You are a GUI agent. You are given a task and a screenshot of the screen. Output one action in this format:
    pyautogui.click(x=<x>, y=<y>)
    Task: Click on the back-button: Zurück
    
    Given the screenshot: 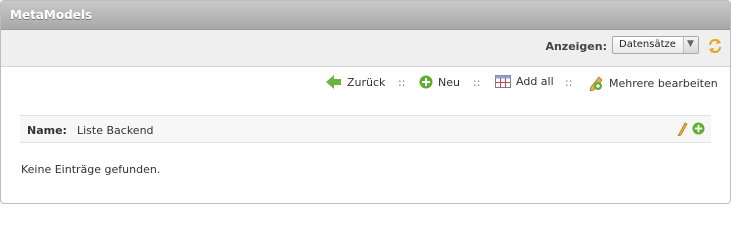 What is the action you would take?
    pyautogui.click(x=355, y=82)
    